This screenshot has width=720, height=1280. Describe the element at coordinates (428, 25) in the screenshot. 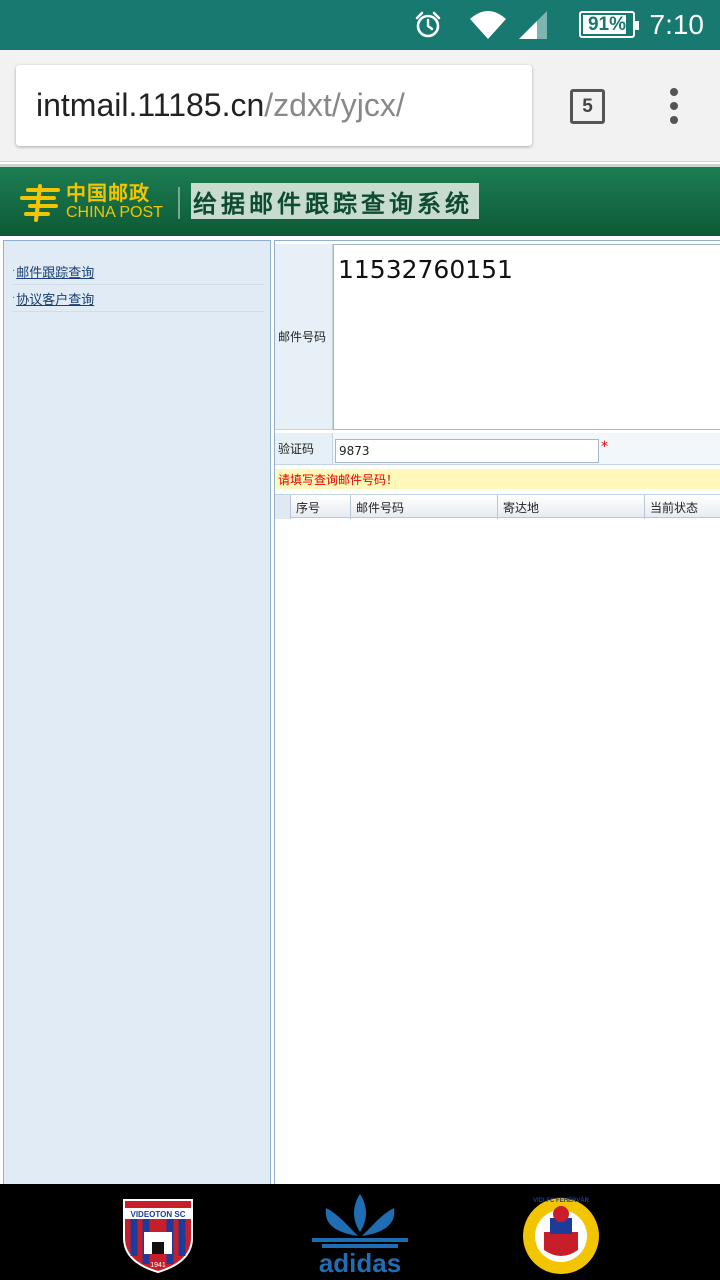

I see `alarm-icon` at that location.